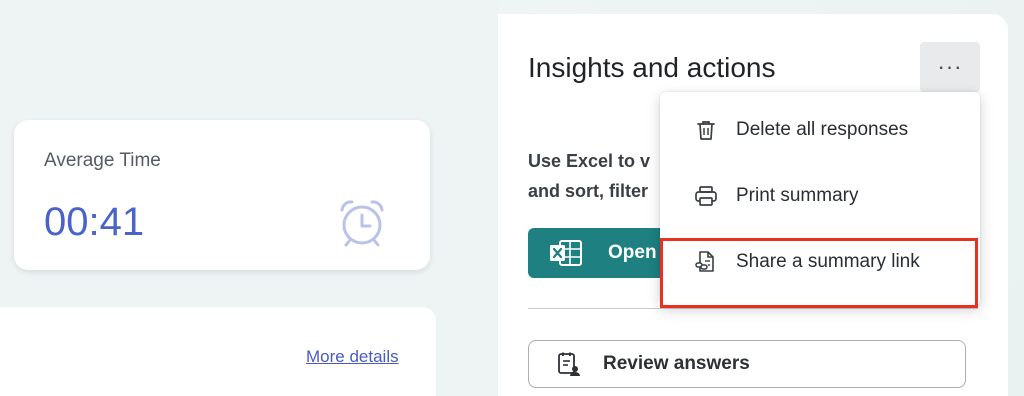 This screenshot has width=1024, height=396. Describe the element at coordinates (632, 252) in the screenshot. I see `open-excel-label: Open` at that location.